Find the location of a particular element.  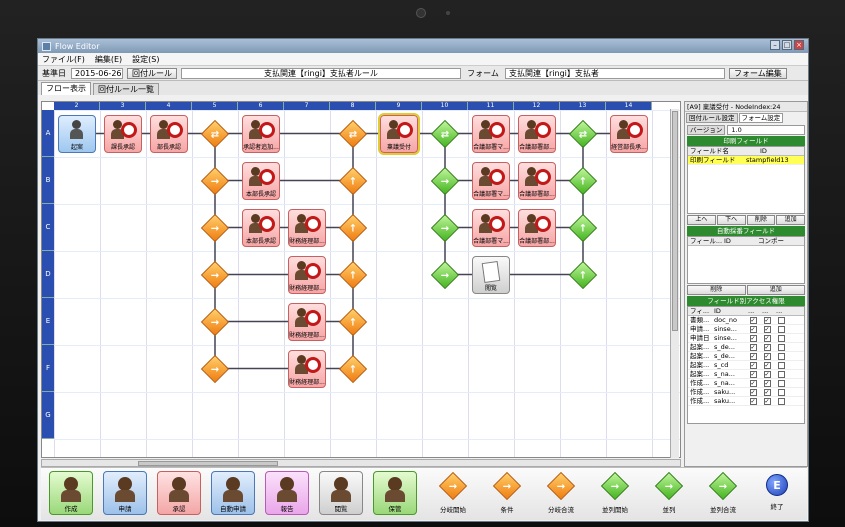

auto-number-list: フィール... ID コンポー is located at coordinates (746, 260).